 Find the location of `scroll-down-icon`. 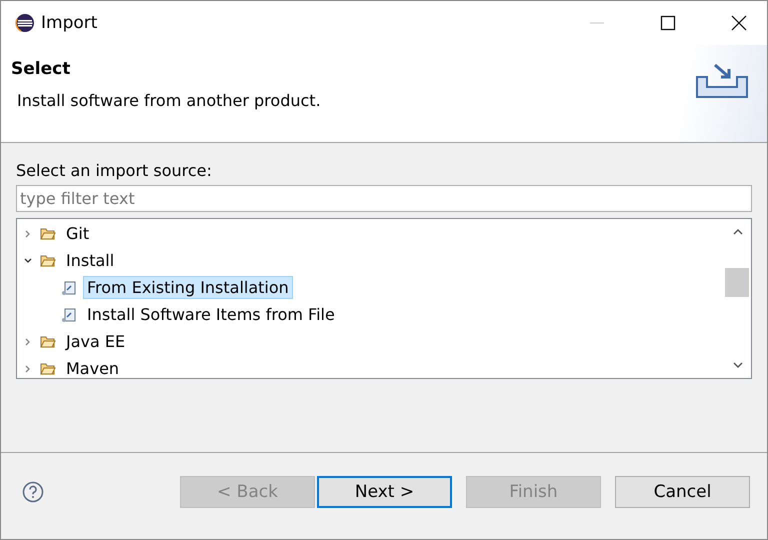

scroll-down-icon is located at coordinates (738, 365).